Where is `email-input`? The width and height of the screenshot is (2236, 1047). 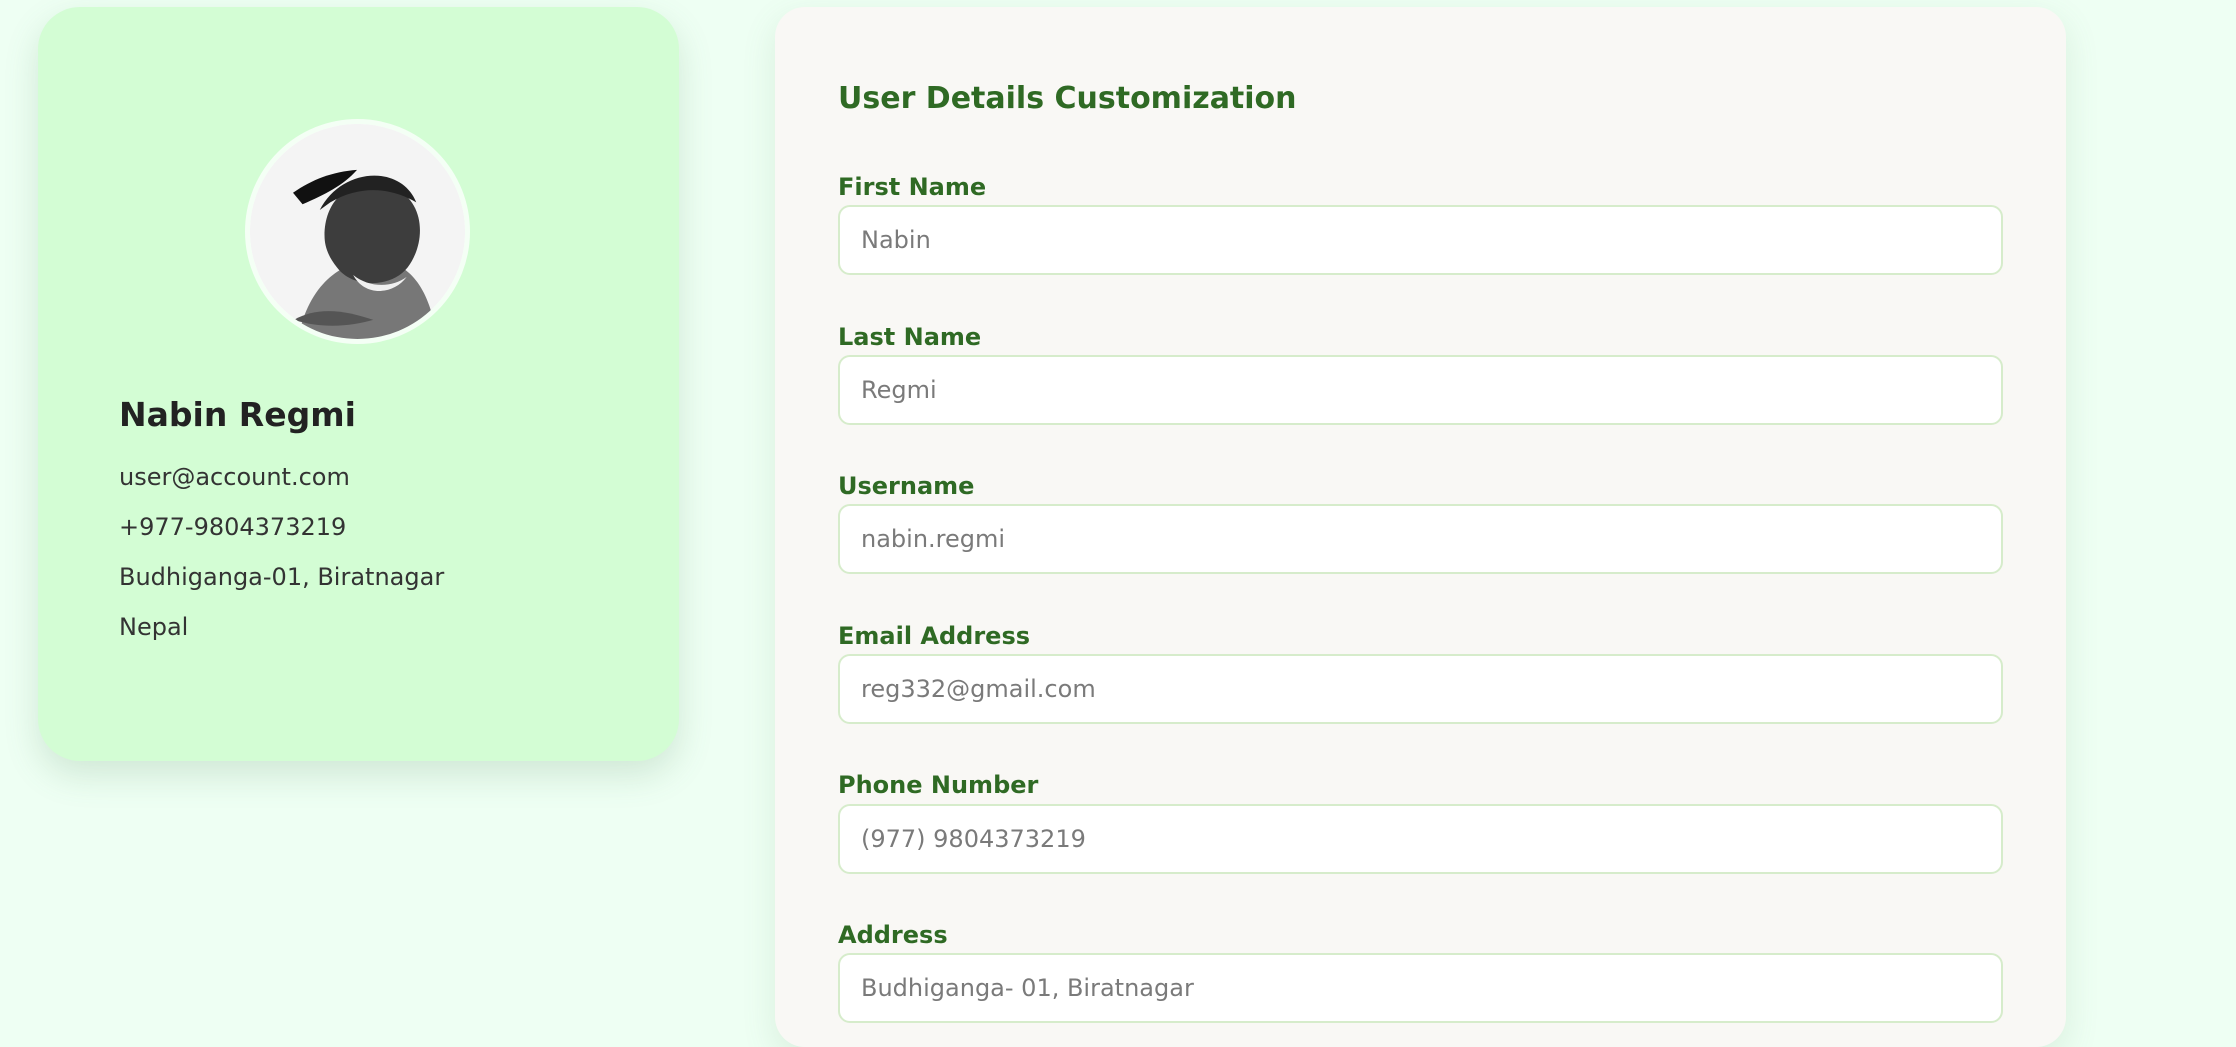
email-input is located at coordinates (1420, 689).